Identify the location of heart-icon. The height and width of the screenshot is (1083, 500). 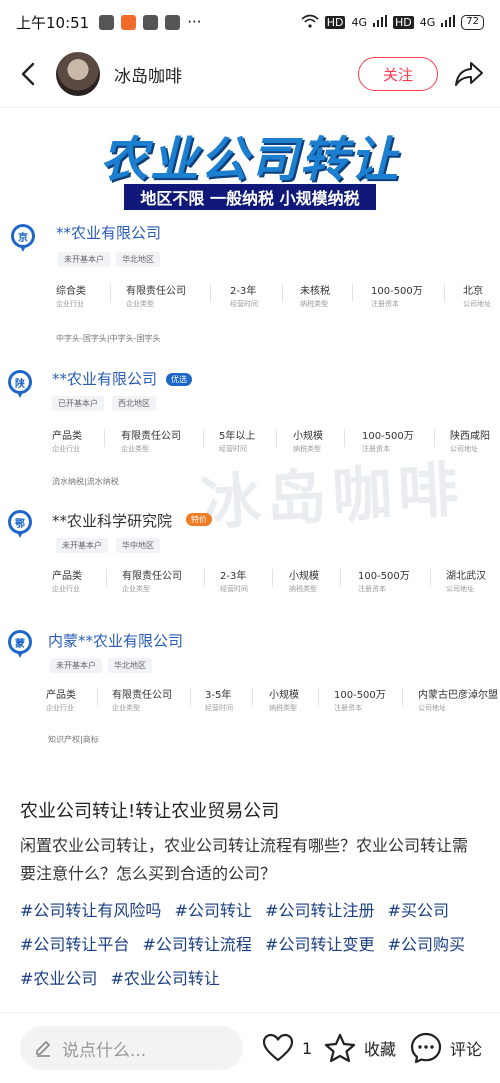
(278, 1047).